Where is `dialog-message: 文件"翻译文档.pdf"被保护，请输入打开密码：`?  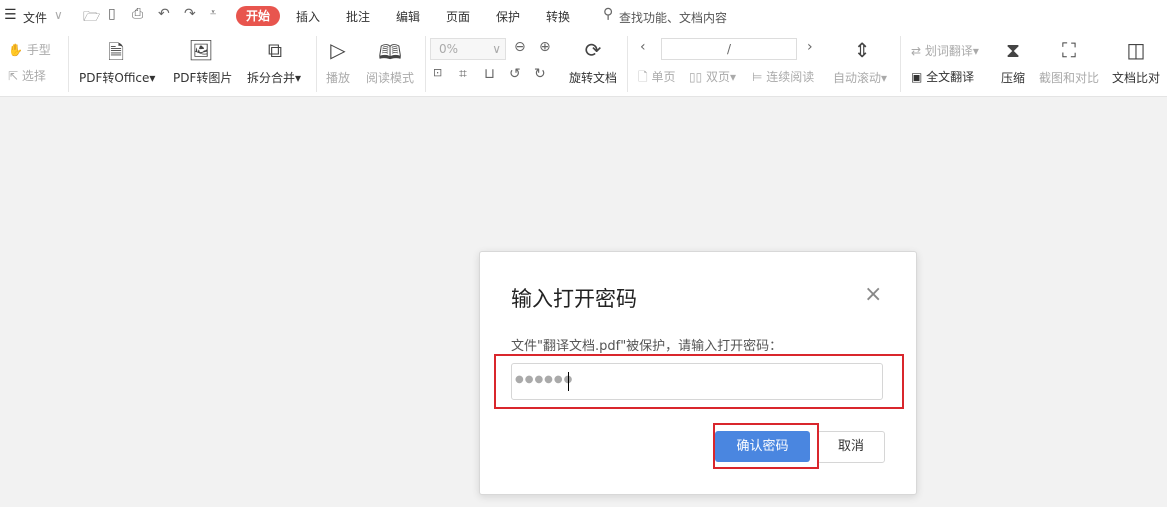
dialog-message: 文件"翻译文档.pdf"被保护，请输入打开密码： is located at coordinates (647, 346).